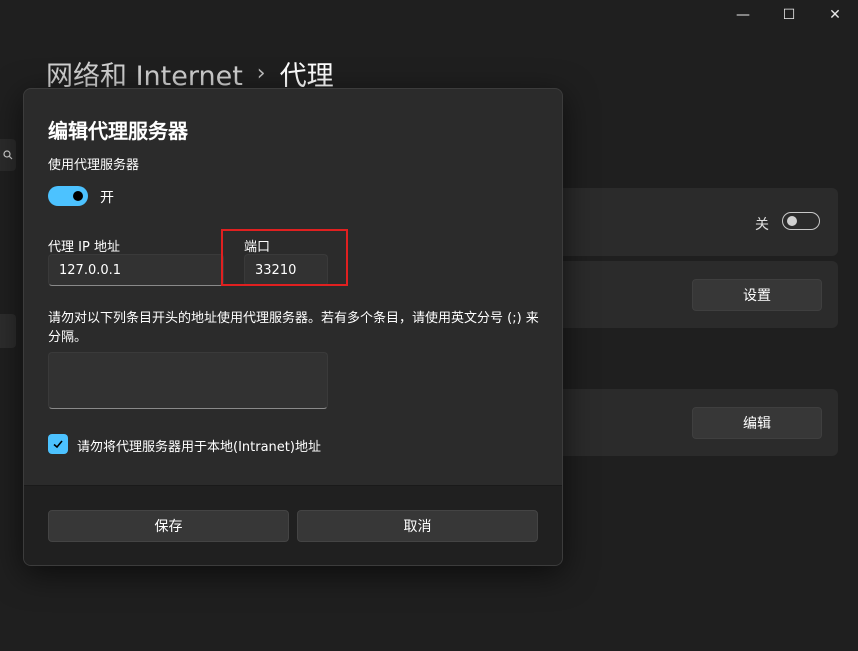 The height and width of the screenshot is (651, 858). I want to click on port-highlight-box, so click(284, 257).